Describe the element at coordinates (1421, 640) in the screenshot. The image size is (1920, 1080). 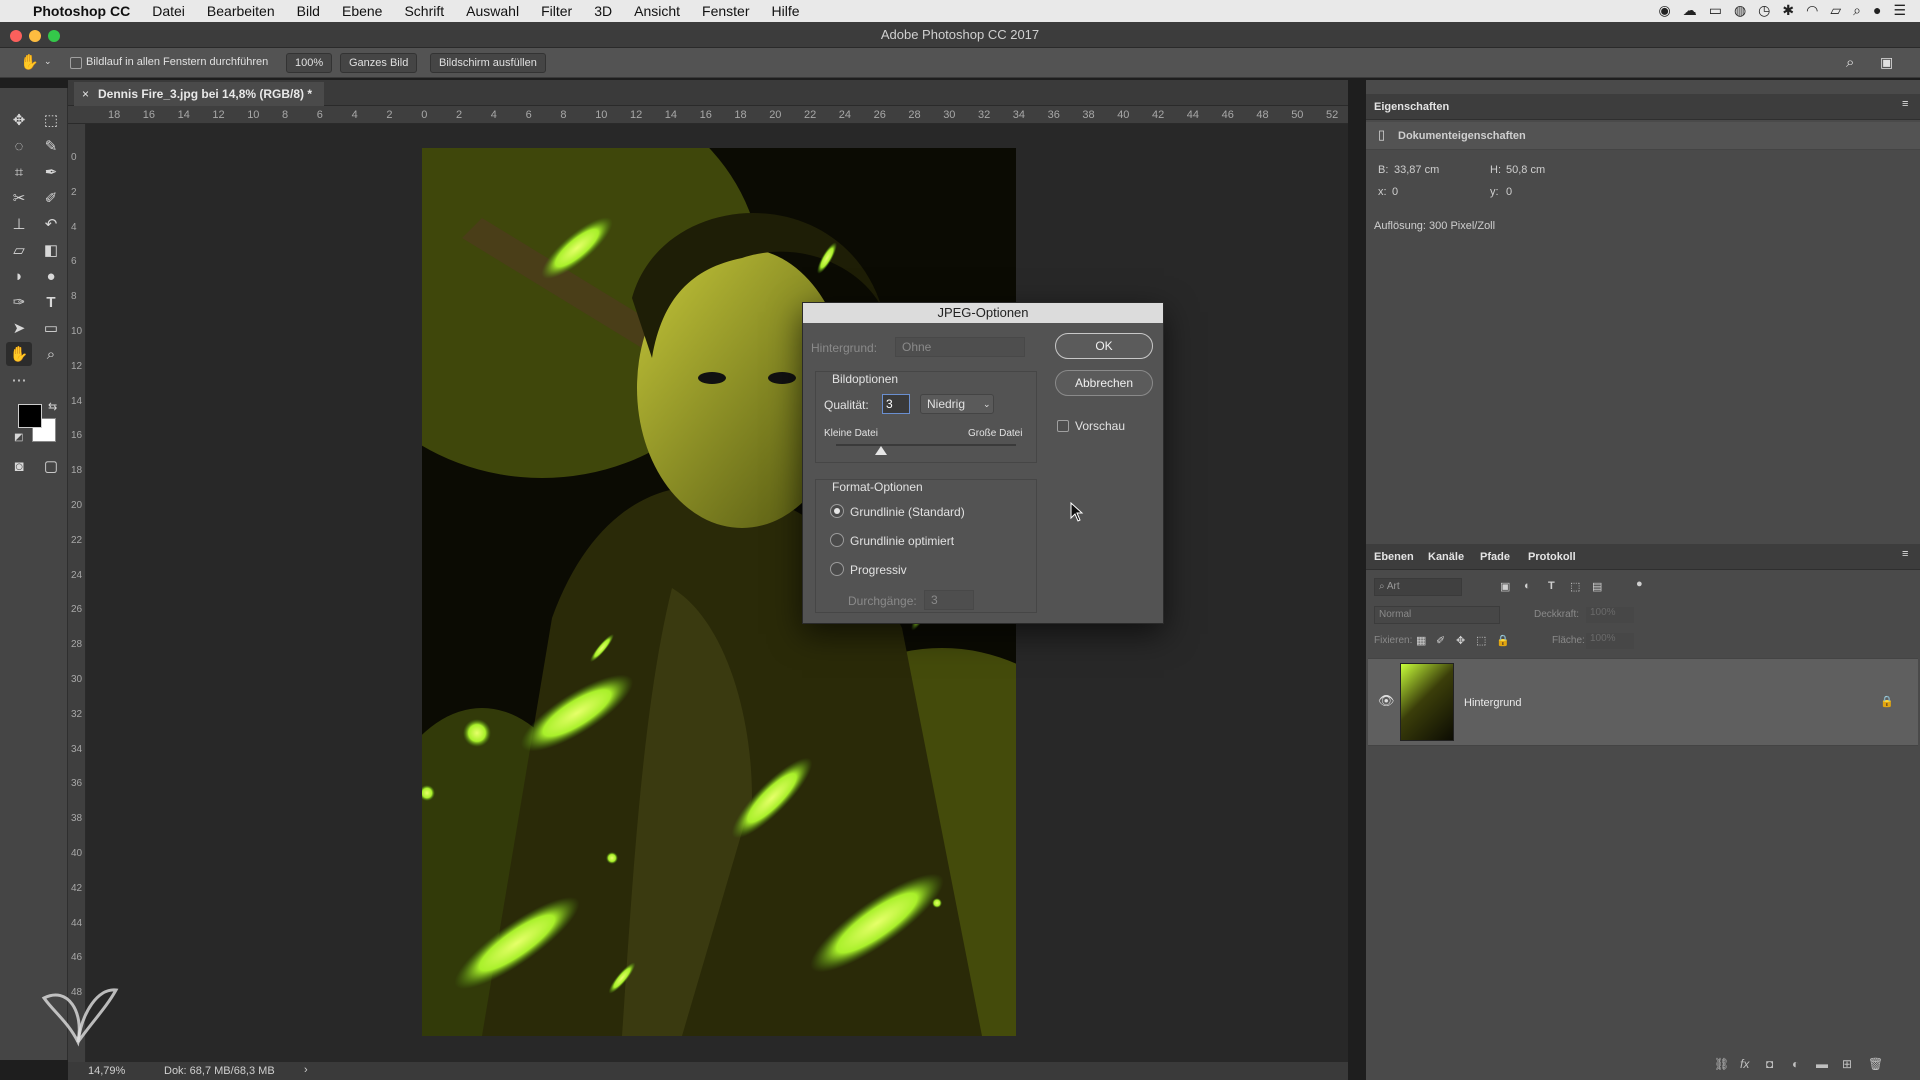
I see `lock-transparency-icon: ▦` at that location.